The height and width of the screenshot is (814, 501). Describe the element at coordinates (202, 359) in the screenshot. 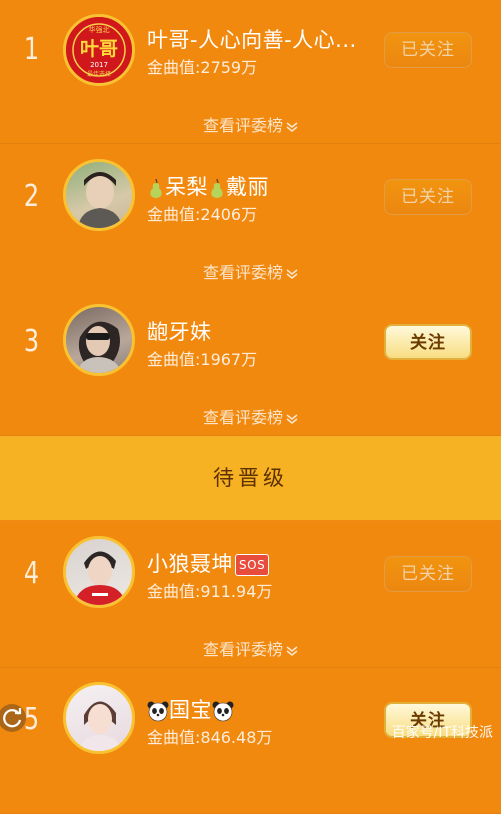

I see `score-value: 金曲值:1967万` at that location.